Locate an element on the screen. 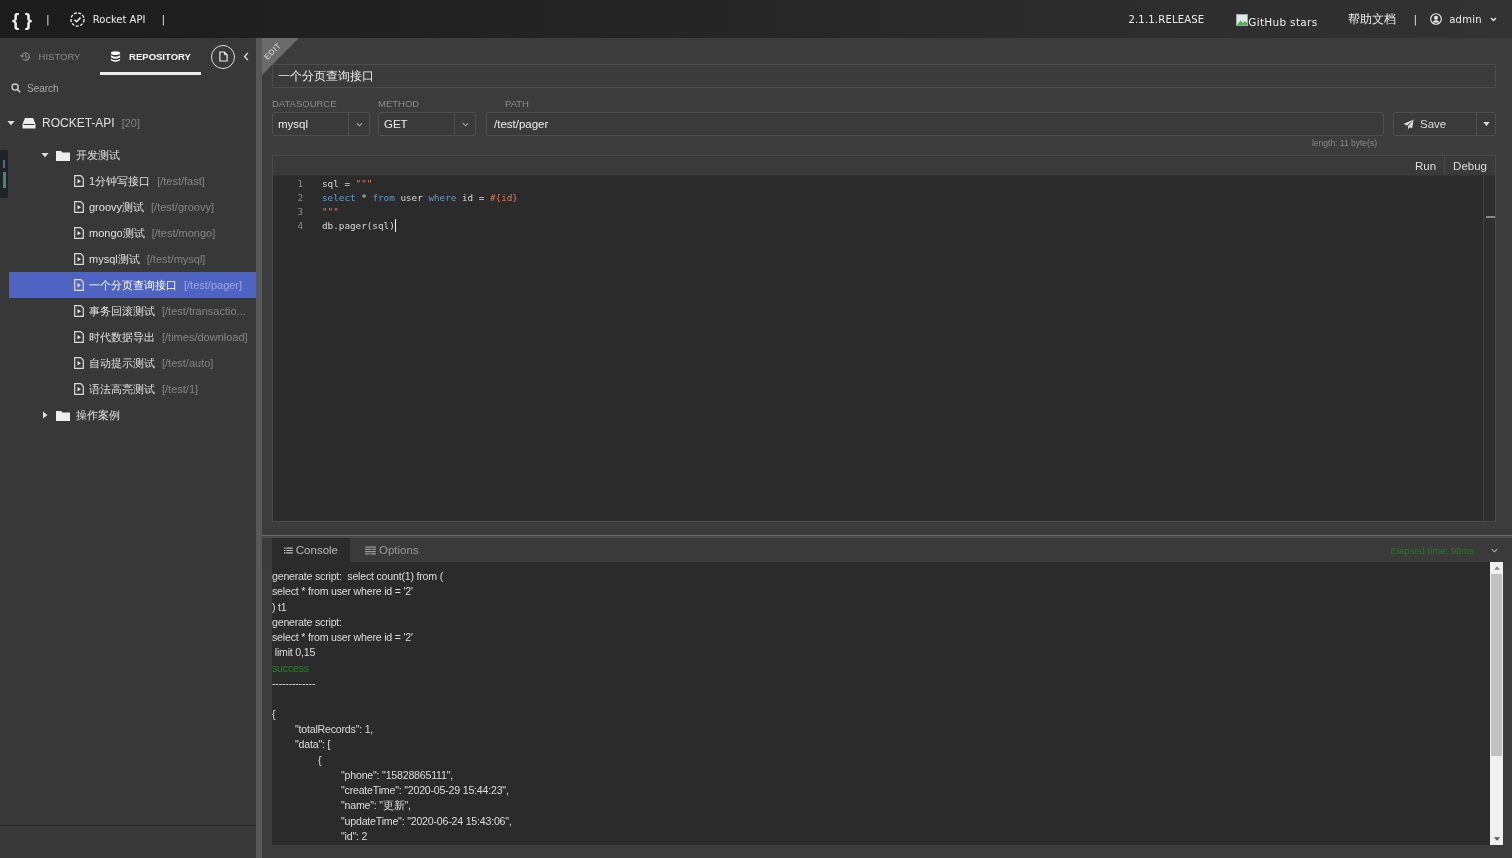  select-field: mysql is located at coordinates (321, 124).